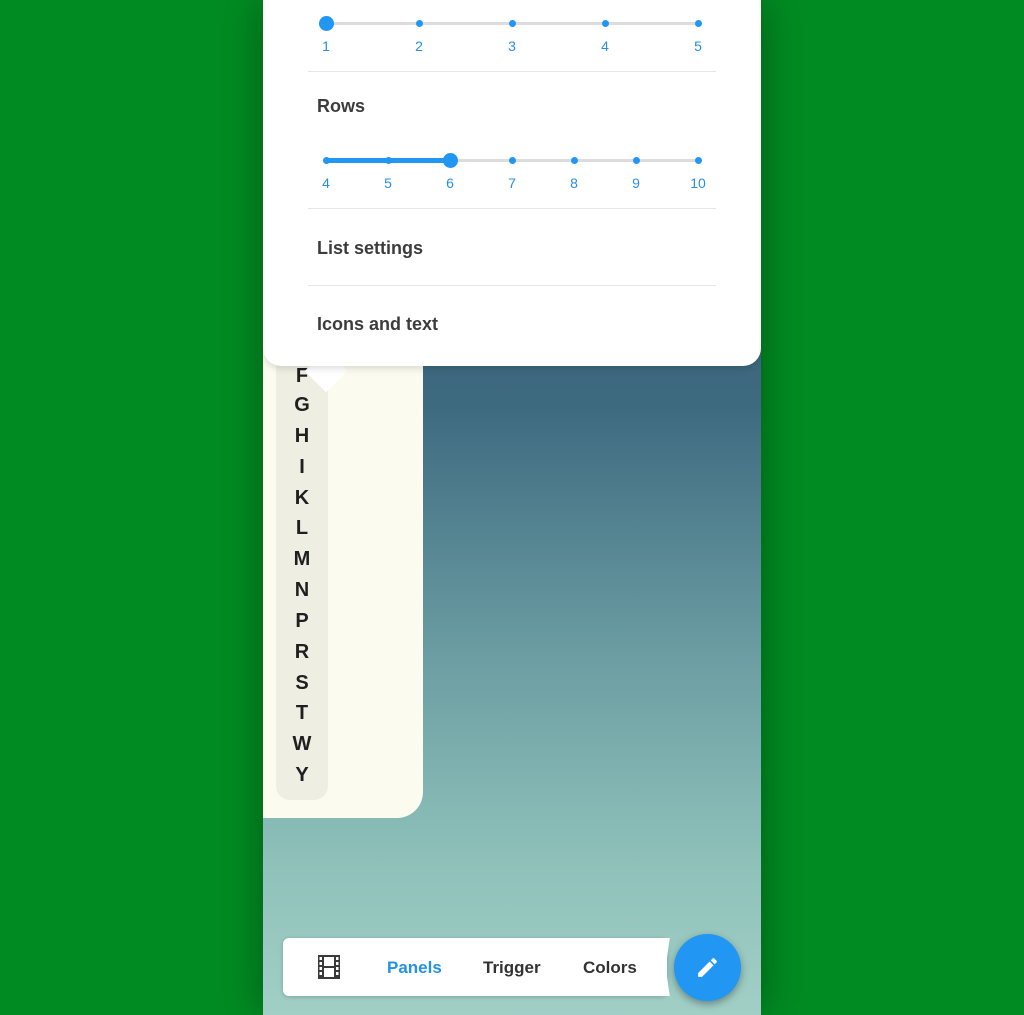 The height and width of the screenshot is (1015, 1024). Describe the element at coordinates (302, 405) in the screenshot. I see `index-letter: G` at that location.